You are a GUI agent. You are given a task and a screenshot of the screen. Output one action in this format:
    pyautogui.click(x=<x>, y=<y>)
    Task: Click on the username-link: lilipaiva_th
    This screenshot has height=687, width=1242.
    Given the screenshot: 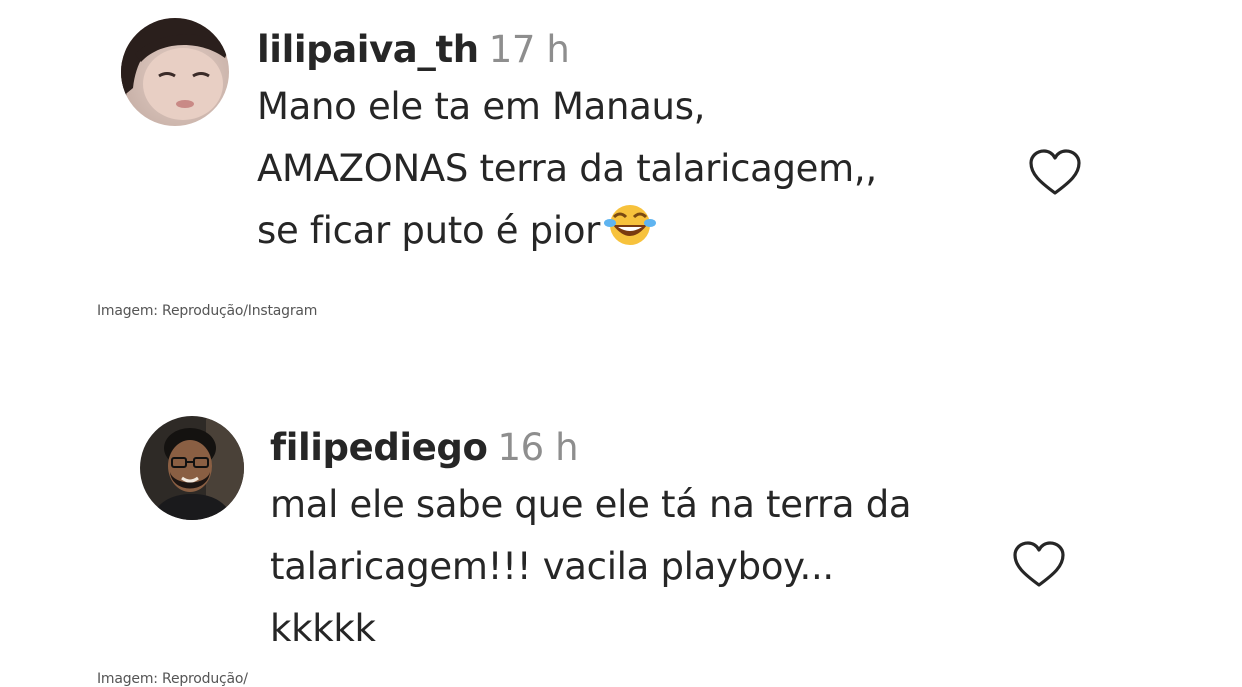 What is the action you would take?
    pyautogui.click(x=368, y=49)
    